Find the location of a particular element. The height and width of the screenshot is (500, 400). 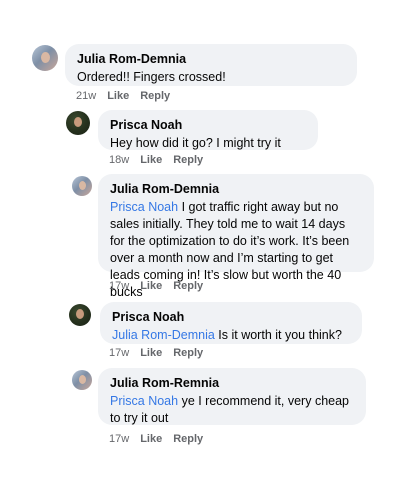

comment-actions: 18w Like Reply is located at coordinates (156, 160).